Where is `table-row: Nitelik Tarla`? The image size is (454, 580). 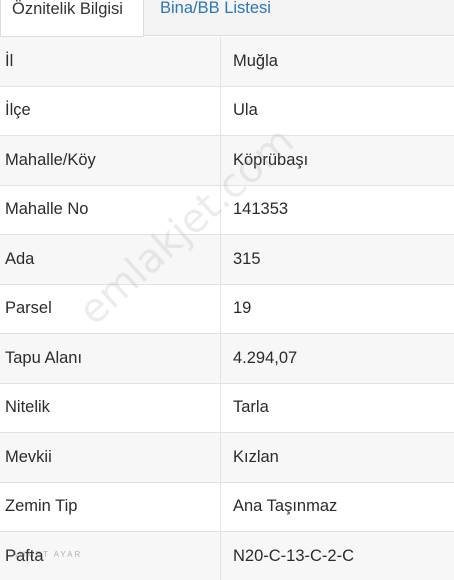 table-row: Nitelik Tarla is located at coordinates (227, 408).